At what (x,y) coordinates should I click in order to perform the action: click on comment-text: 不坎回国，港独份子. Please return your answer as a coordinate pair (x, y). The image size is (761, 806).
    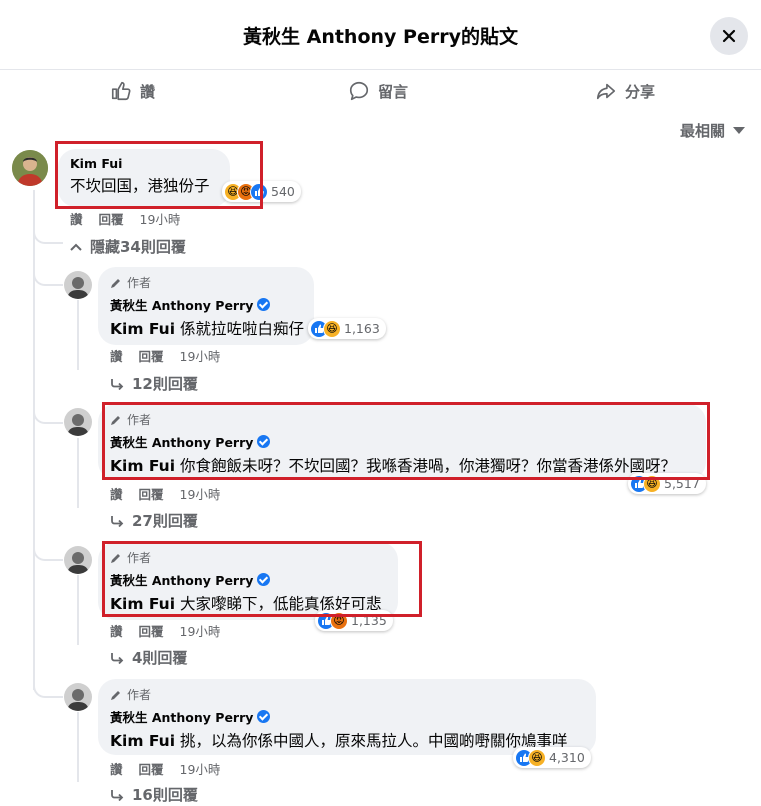
    Looking at the image, I should click on (140, 186).